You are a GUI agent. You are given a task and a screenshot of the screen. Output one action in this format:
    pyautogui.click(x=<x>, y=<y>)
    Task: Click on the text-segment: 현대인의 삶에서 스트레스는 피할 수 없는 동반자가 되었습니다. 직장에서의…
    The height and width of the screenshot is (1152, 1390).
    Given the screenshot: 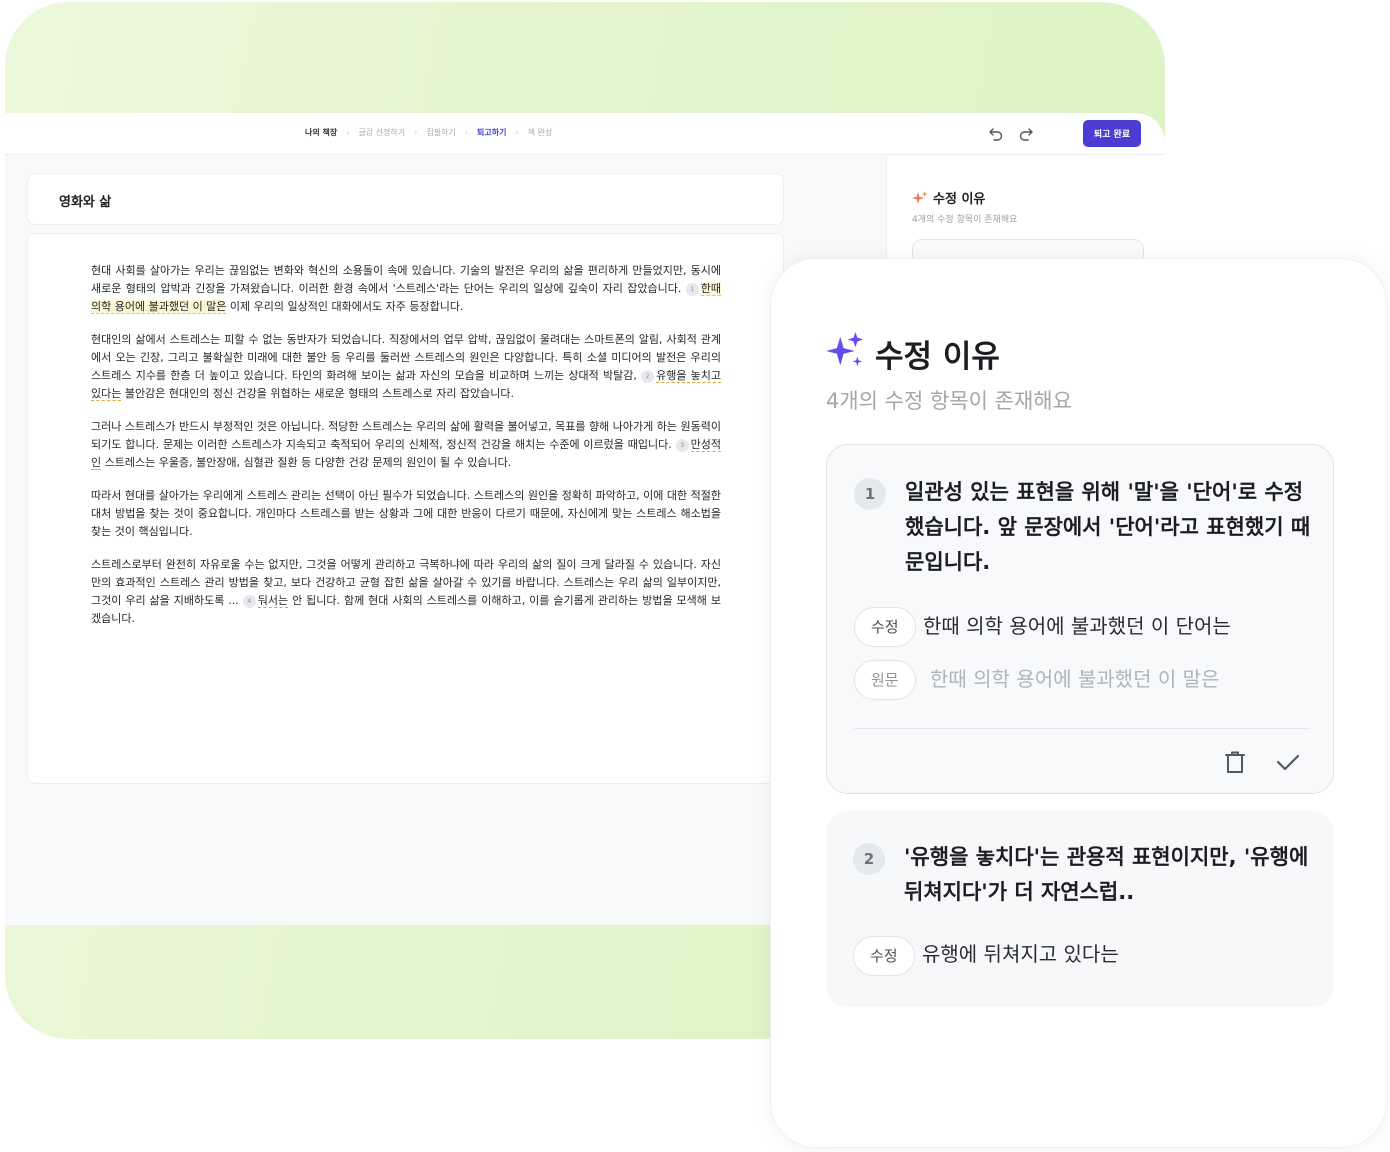 What is the action you would take?
    pyautogui.click(x=406, y=357)
    